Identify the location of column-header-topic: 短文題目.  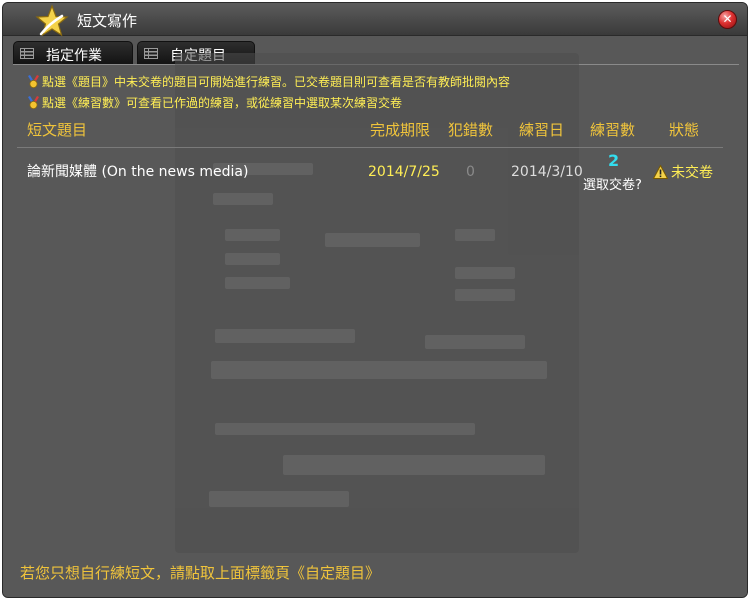
(57, 130).